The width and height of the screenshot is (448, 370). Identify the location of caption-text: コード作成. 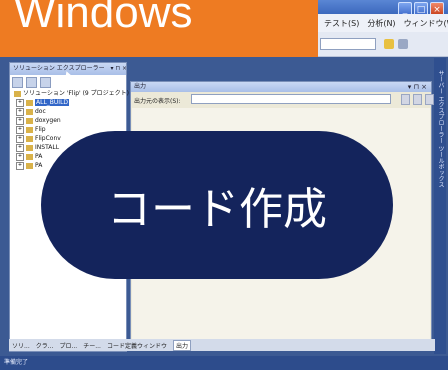
(217, 209).